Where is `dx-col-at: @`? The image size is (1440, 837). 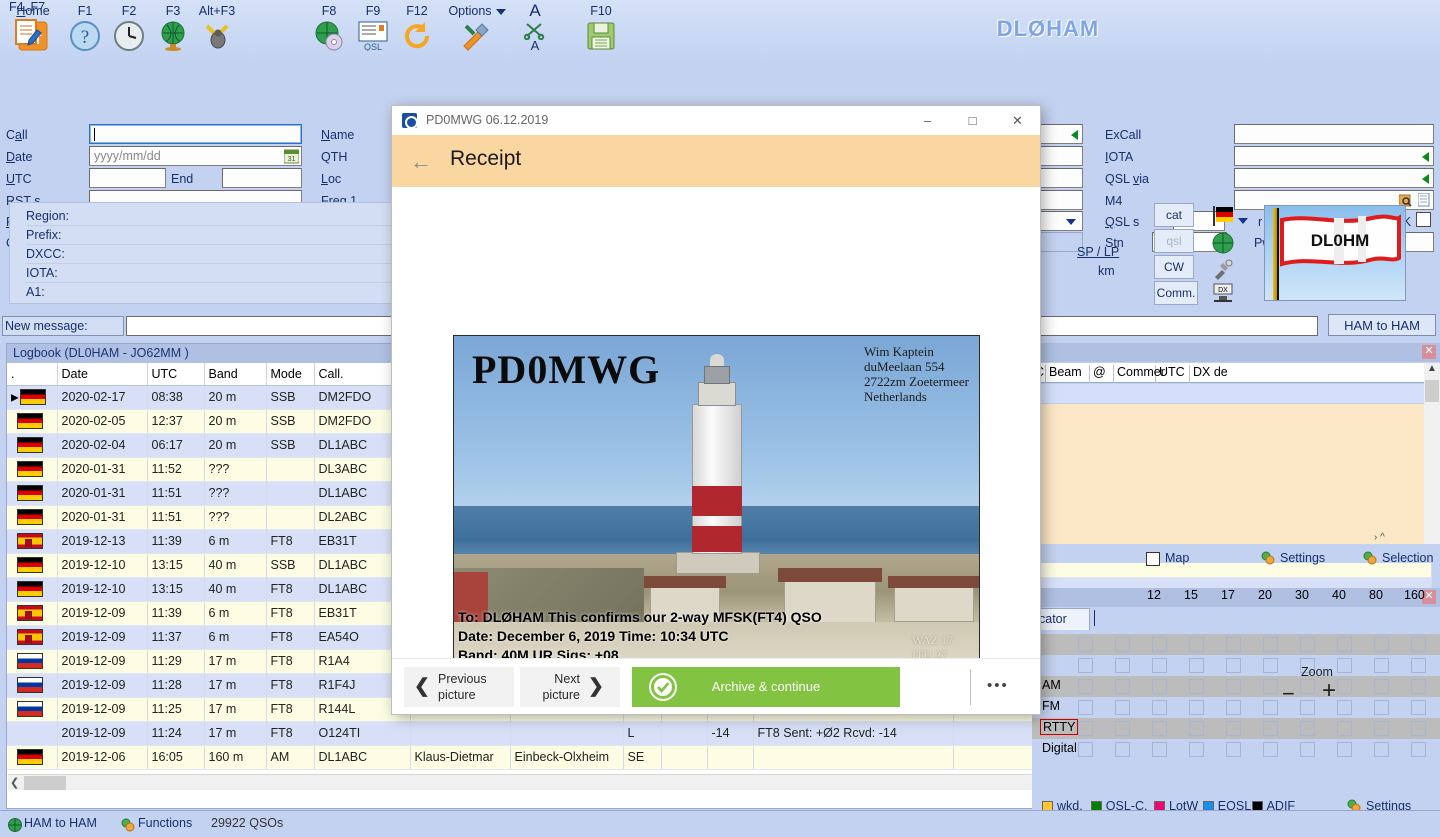 dx-col-at: @ is located at coordinates (1102, 374).